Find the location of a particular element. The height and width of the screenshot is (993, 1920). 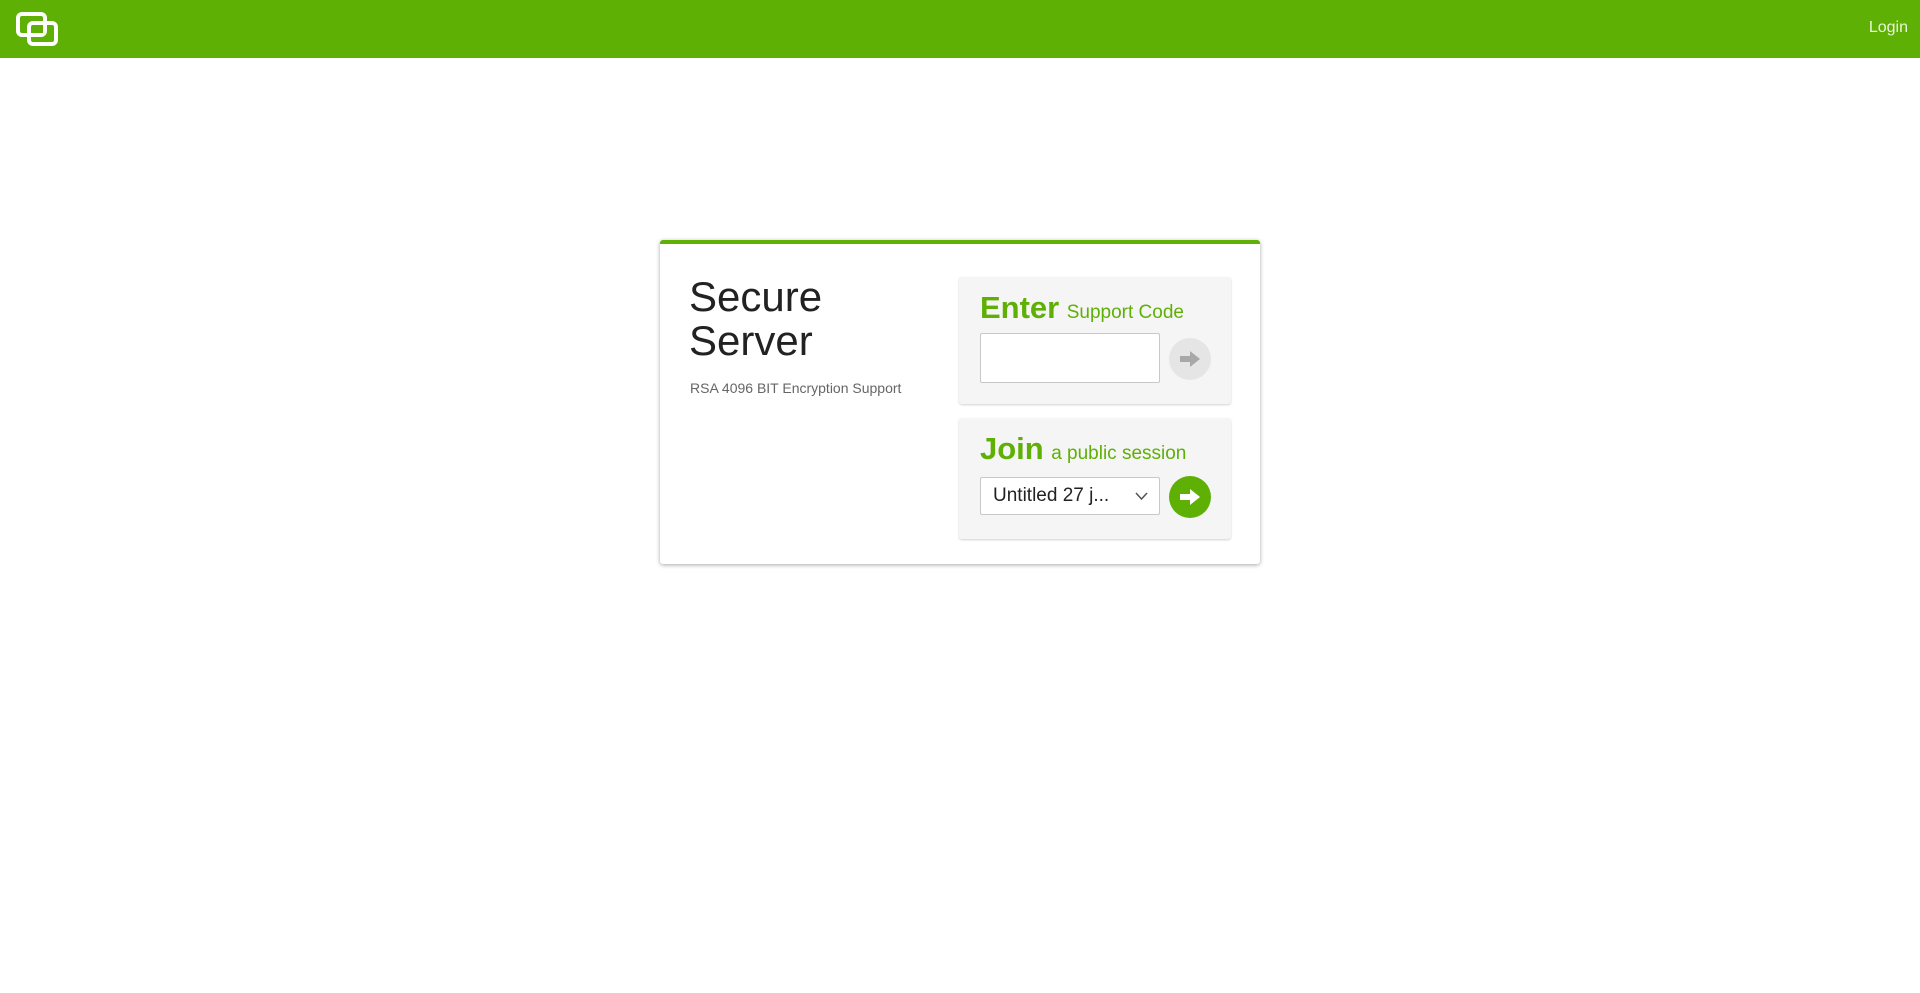

join-heading-small: a public session is located at coordinates (1119, 453).